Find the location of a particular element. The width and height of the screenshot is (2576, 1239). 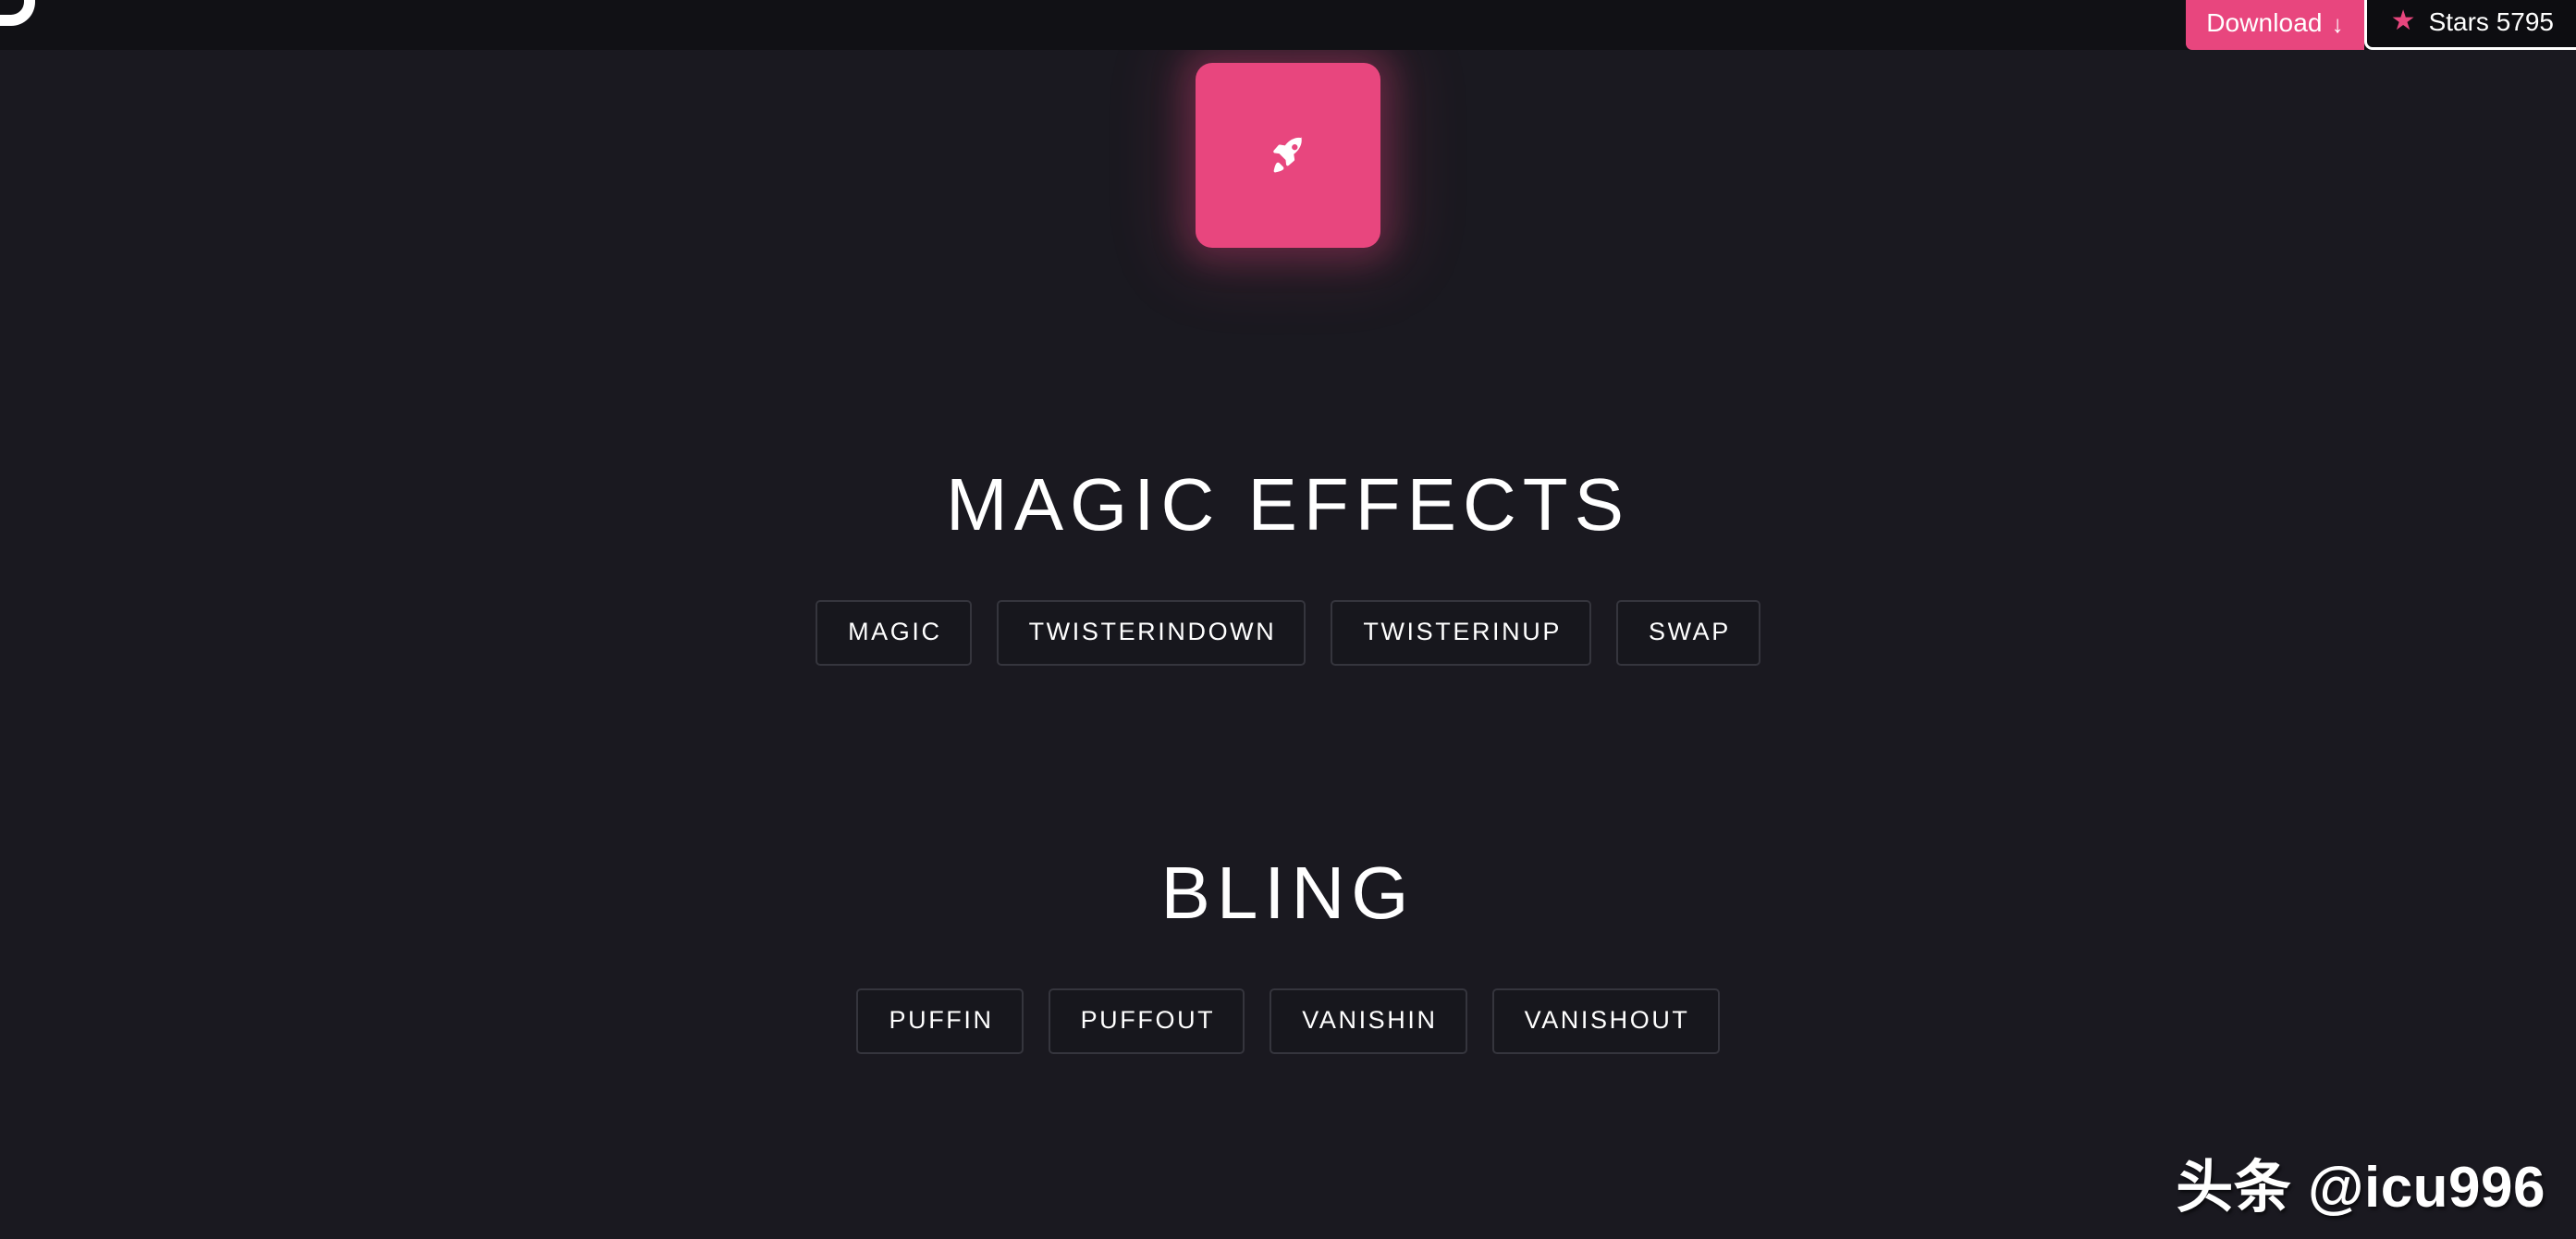

download-arrow-icon: ↓ is located at coordinates (2337, 24).